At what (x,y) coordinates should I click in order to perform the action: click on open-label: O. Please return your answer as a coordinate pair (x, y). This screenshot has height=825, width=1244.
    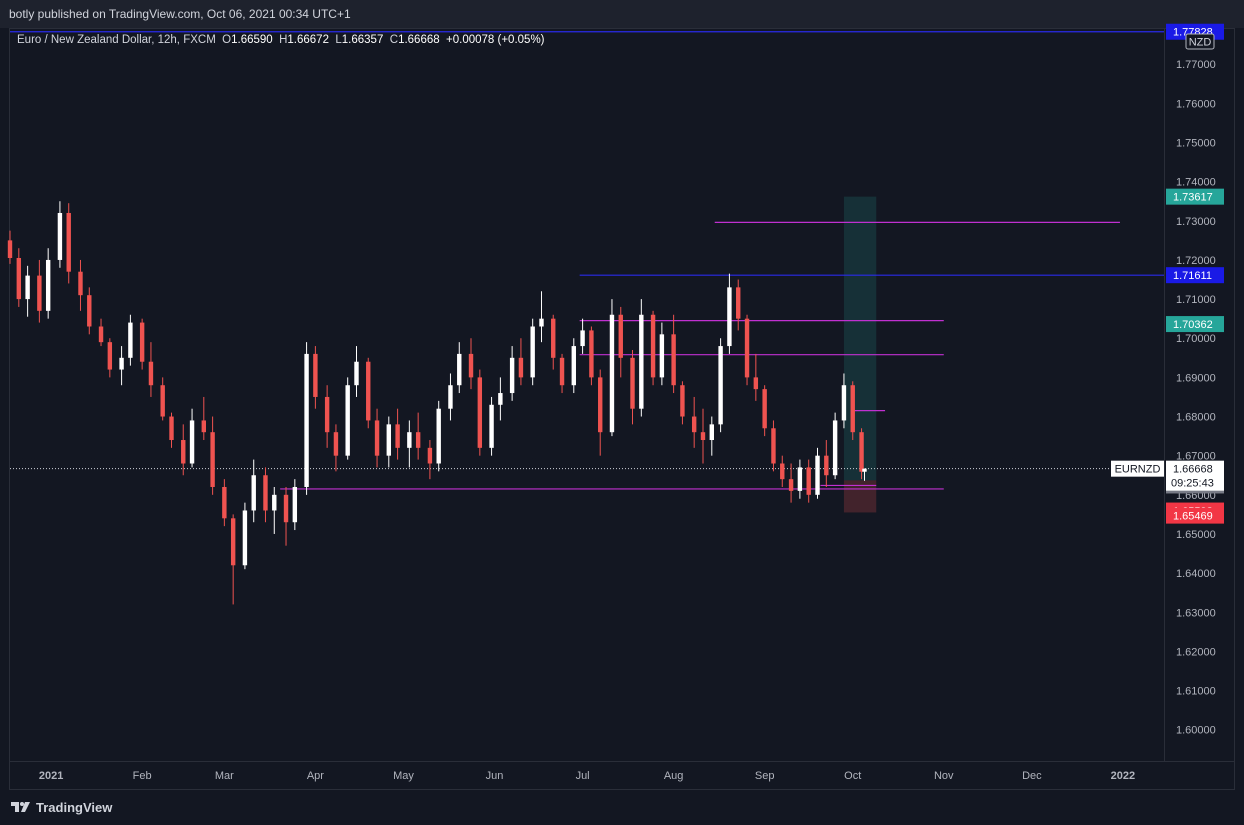
    Looking at the image, I should click on (227, 40).